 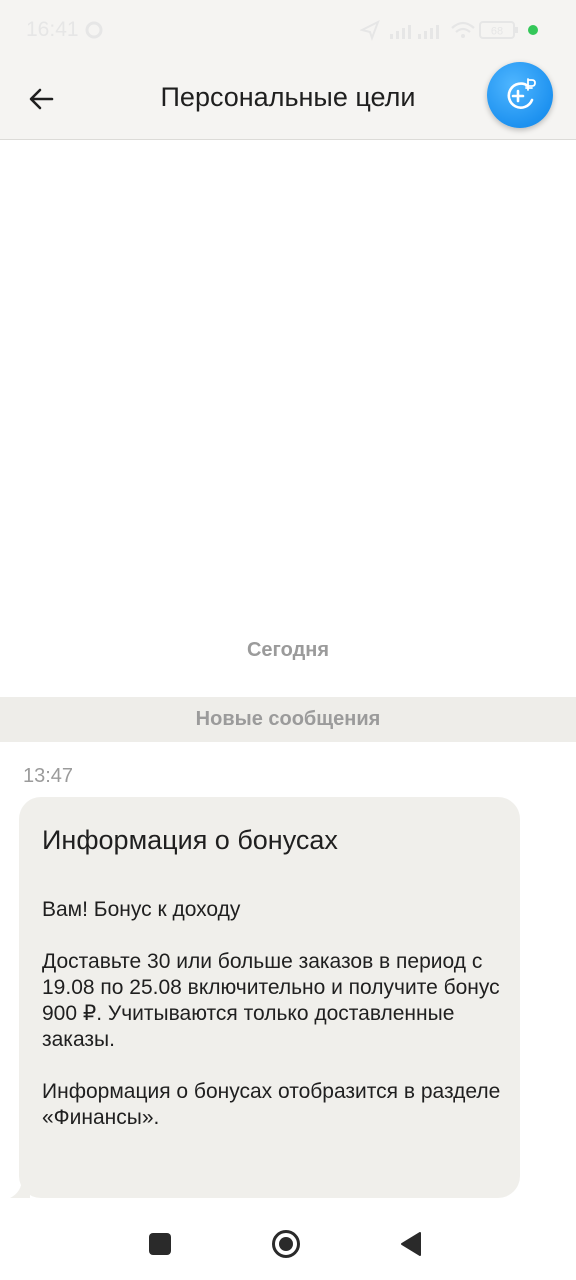 I want to click on add-bonus-button, so click(x=520, y=95).